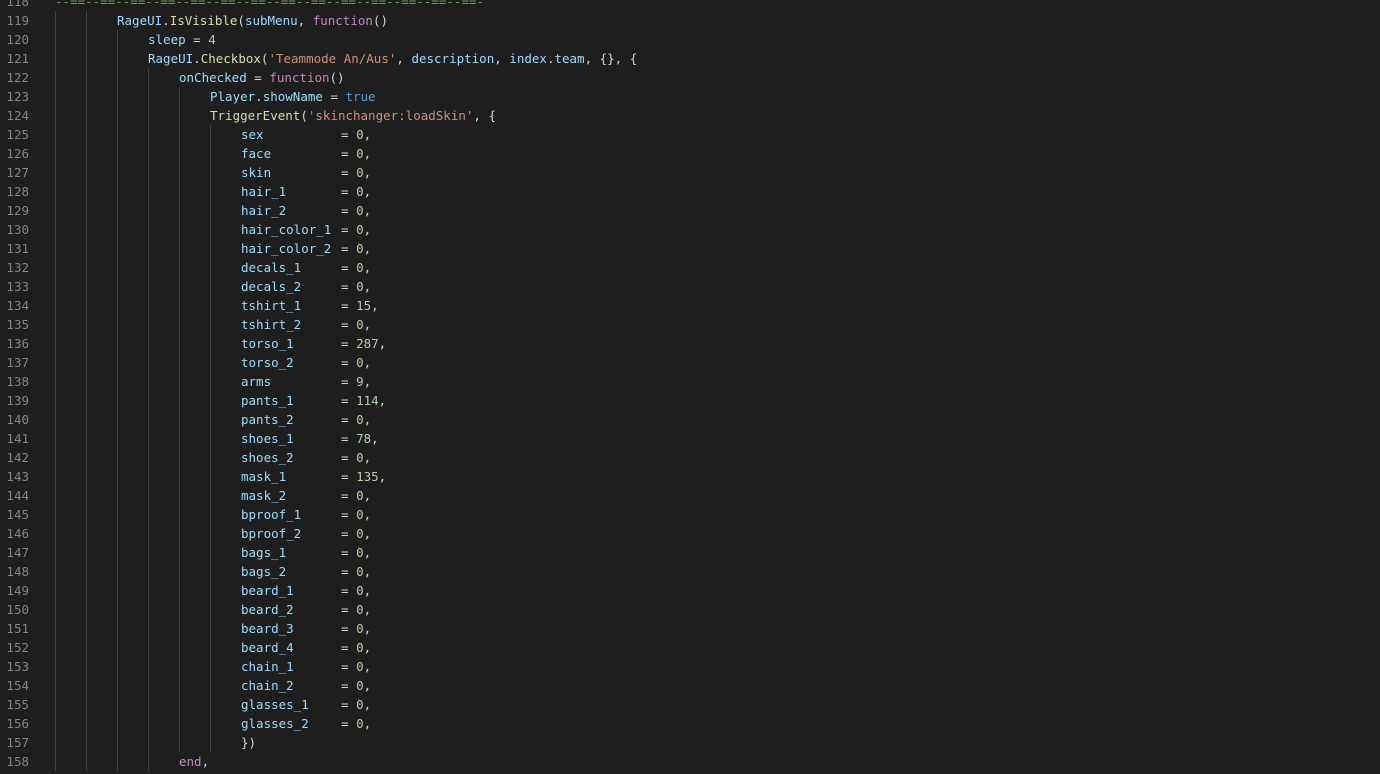 The height and width of the screenshot is (774, 1380). Describe the element at coordinates (690, 20) in the screenshot. I see `code-line: 119 RageUI.IsVisible(subMenu, function()` at that location.